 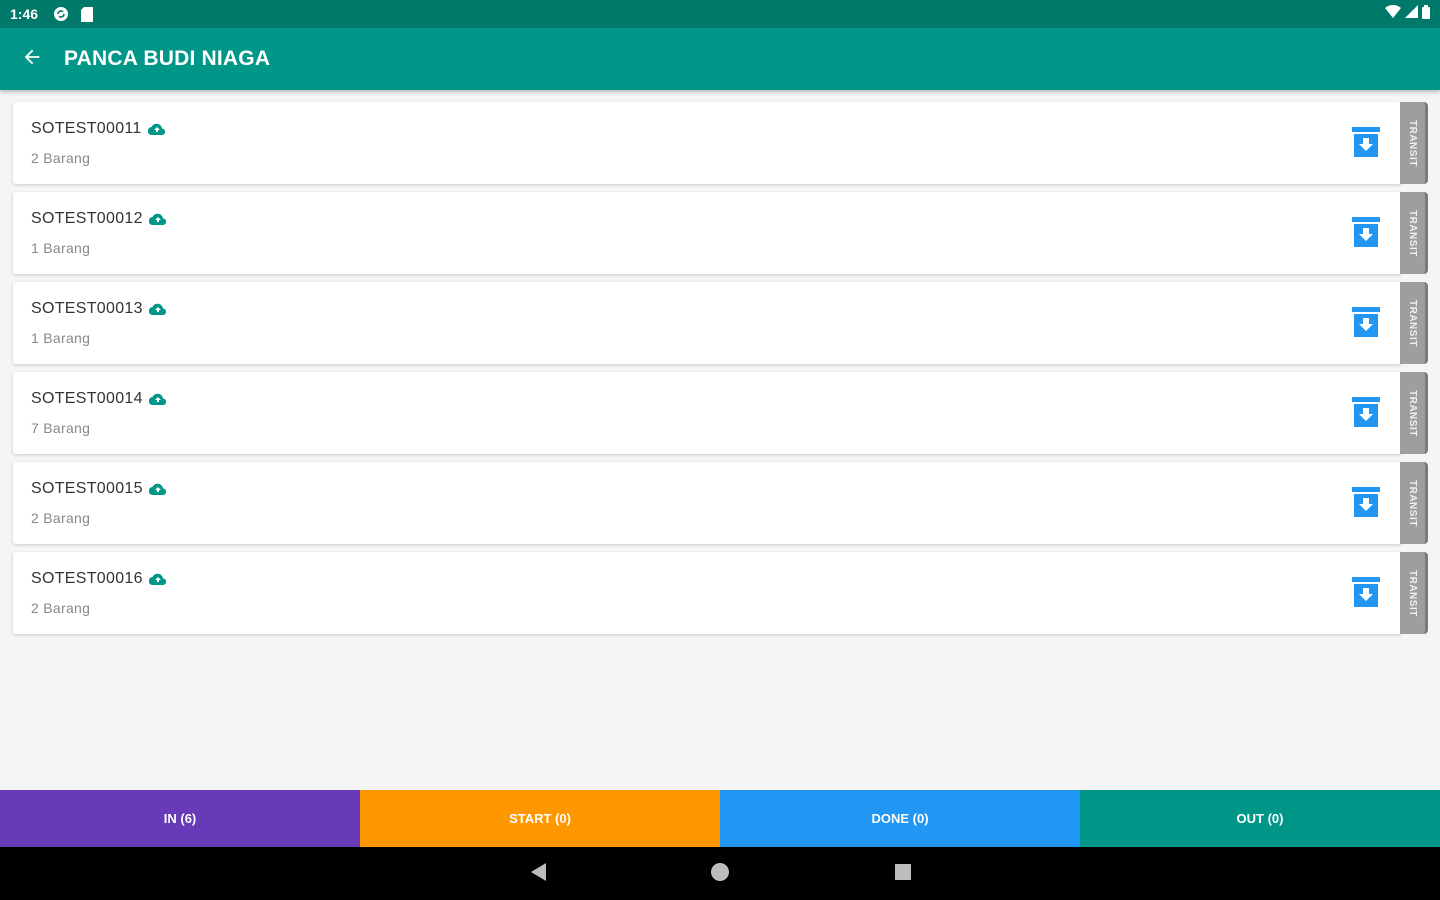 I want to click on signal-icon, so click(x=1411, y=14).